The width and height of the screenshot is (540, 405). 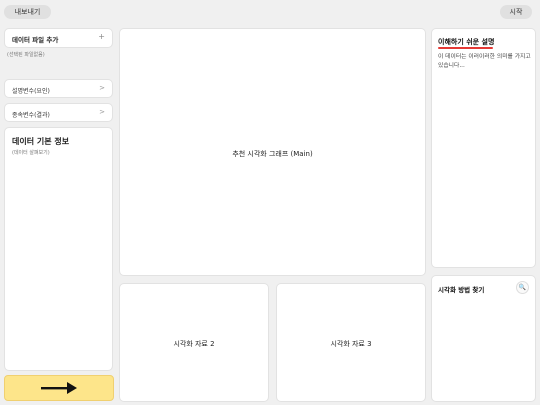 What do you see at coordinates (31, 91) in the screenshot?
I see `independent-variable-label: 설명변수(요인)` at bounding box center [31, 91].